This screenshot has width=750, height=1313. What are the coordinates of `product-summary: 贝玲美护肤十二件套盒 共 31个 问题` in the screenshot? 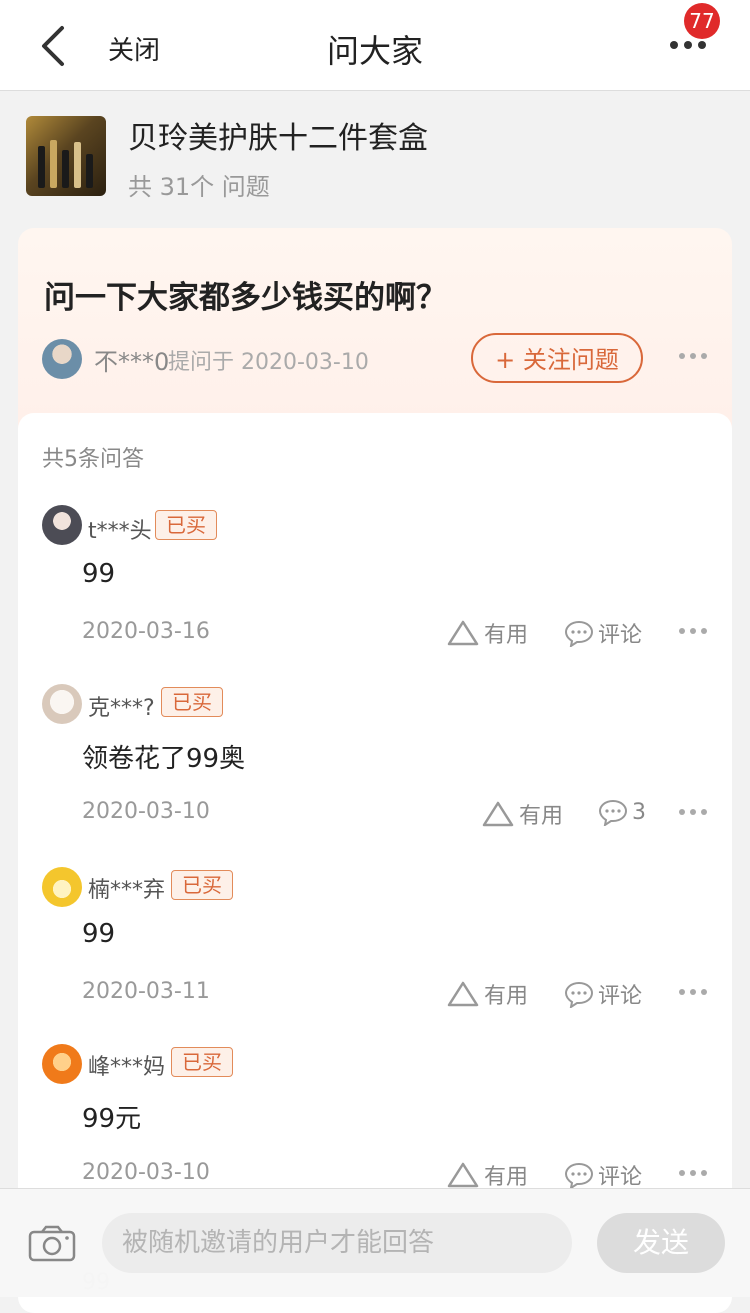 It's located at (375, 156).